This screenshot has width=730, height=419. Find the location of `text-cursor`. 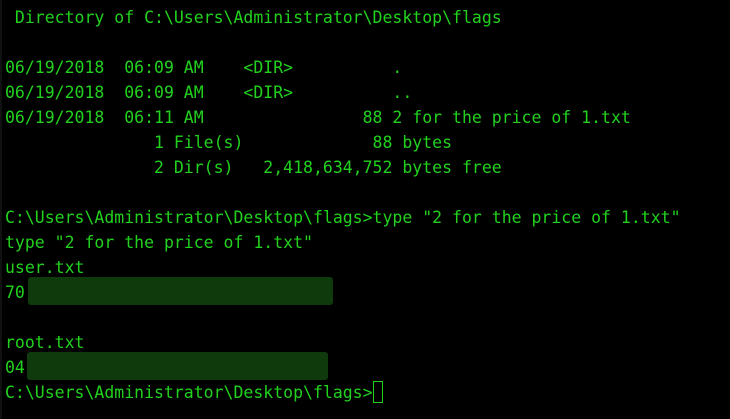

text-cursor is located at coordinates (378, 392).